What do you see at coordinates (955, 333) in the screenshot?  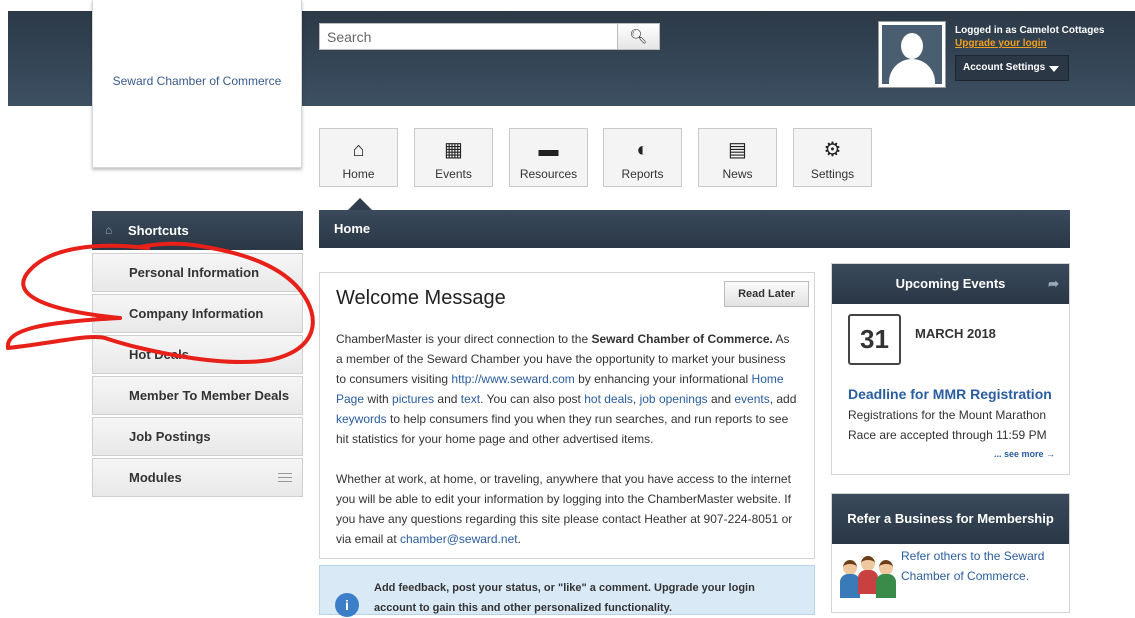 I see `event-month: MARCH 2018` at bounding box center [955, 333].